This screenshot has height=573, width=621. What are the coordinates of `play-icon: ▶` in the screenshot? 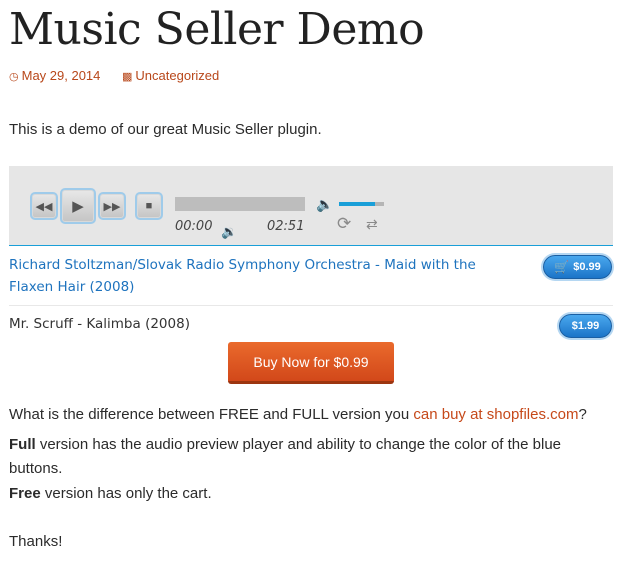 It's located at (78, 206).